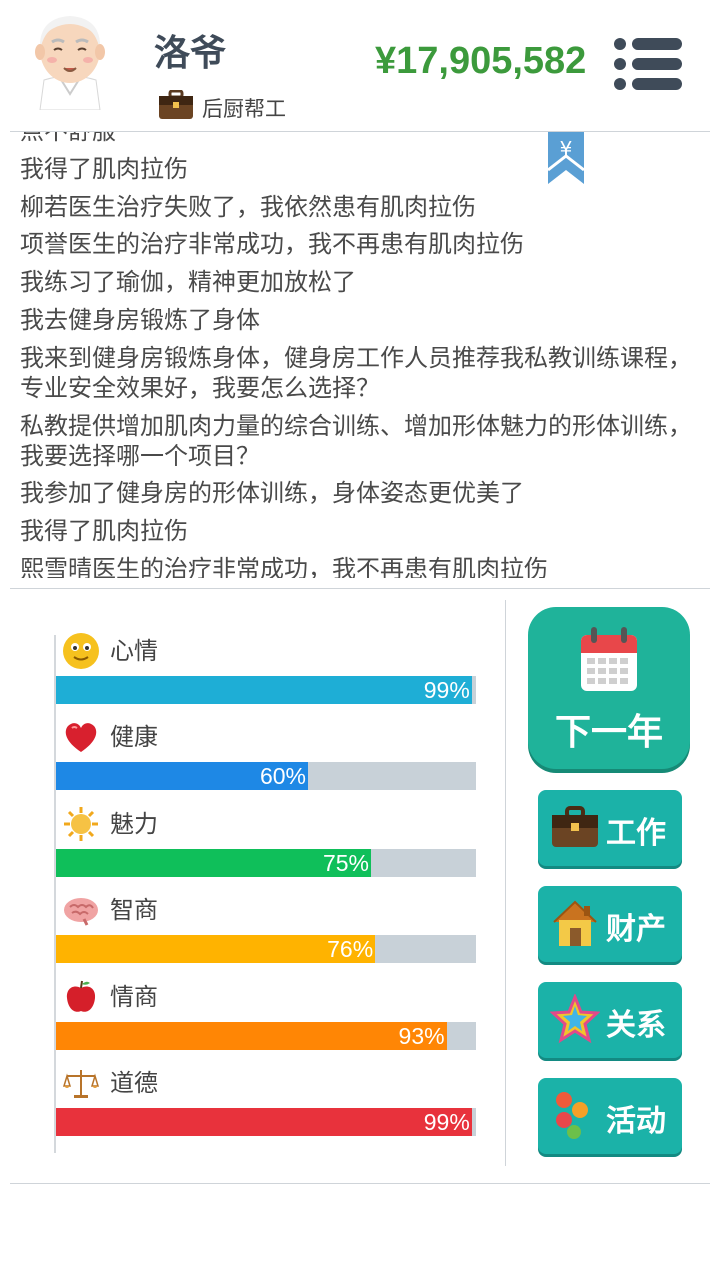 The width and height of the screenshot is (720, 1280). Describe the element at coordinates (140, 319) in the screenshot. I see `log-line: 我去健身房锻炼了身体` at that location.